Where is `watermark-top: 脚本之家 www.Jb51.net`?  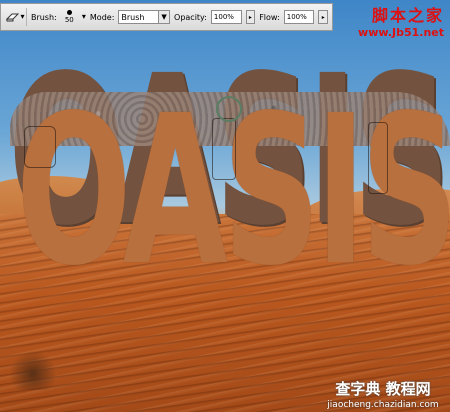 watermark-top: 脚本之家 www.Jb51.net is located at coordinates (401, 20).